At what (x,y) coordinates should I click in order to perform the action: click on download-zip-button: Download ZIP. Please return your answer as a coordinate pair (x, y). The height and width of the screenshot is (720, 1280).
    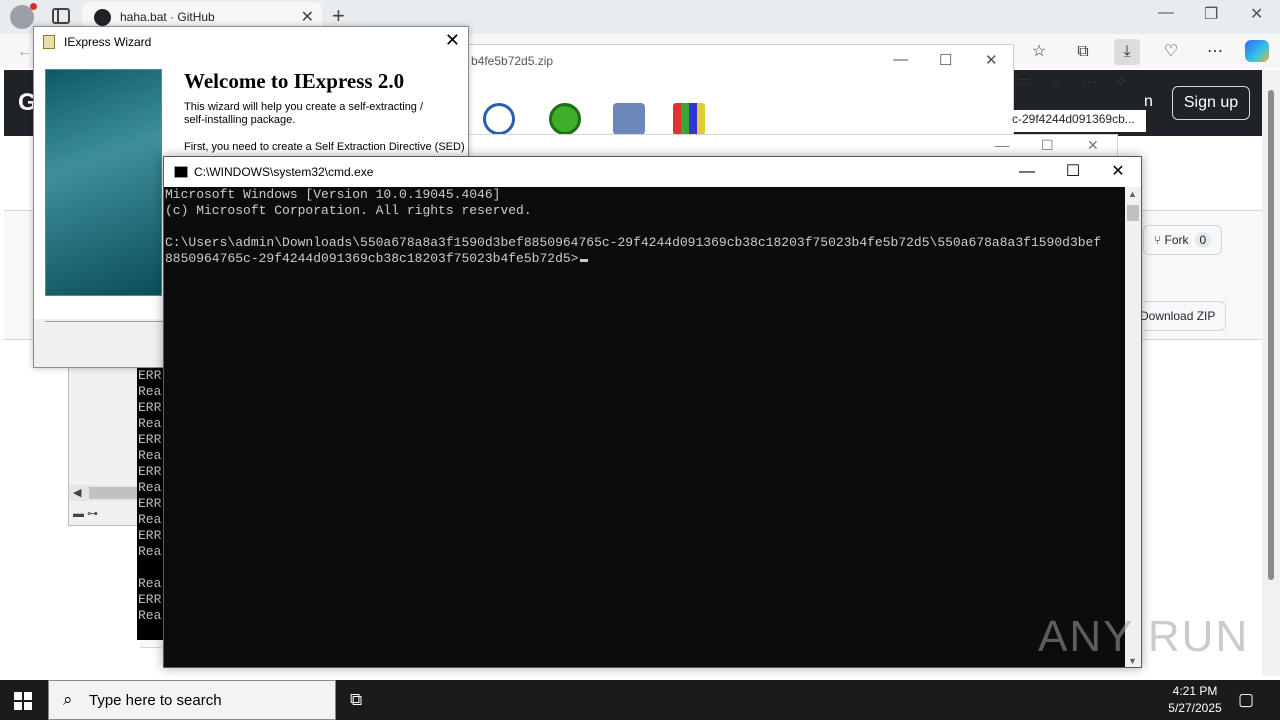
    Looking at the image, I should click on (1178, 316).